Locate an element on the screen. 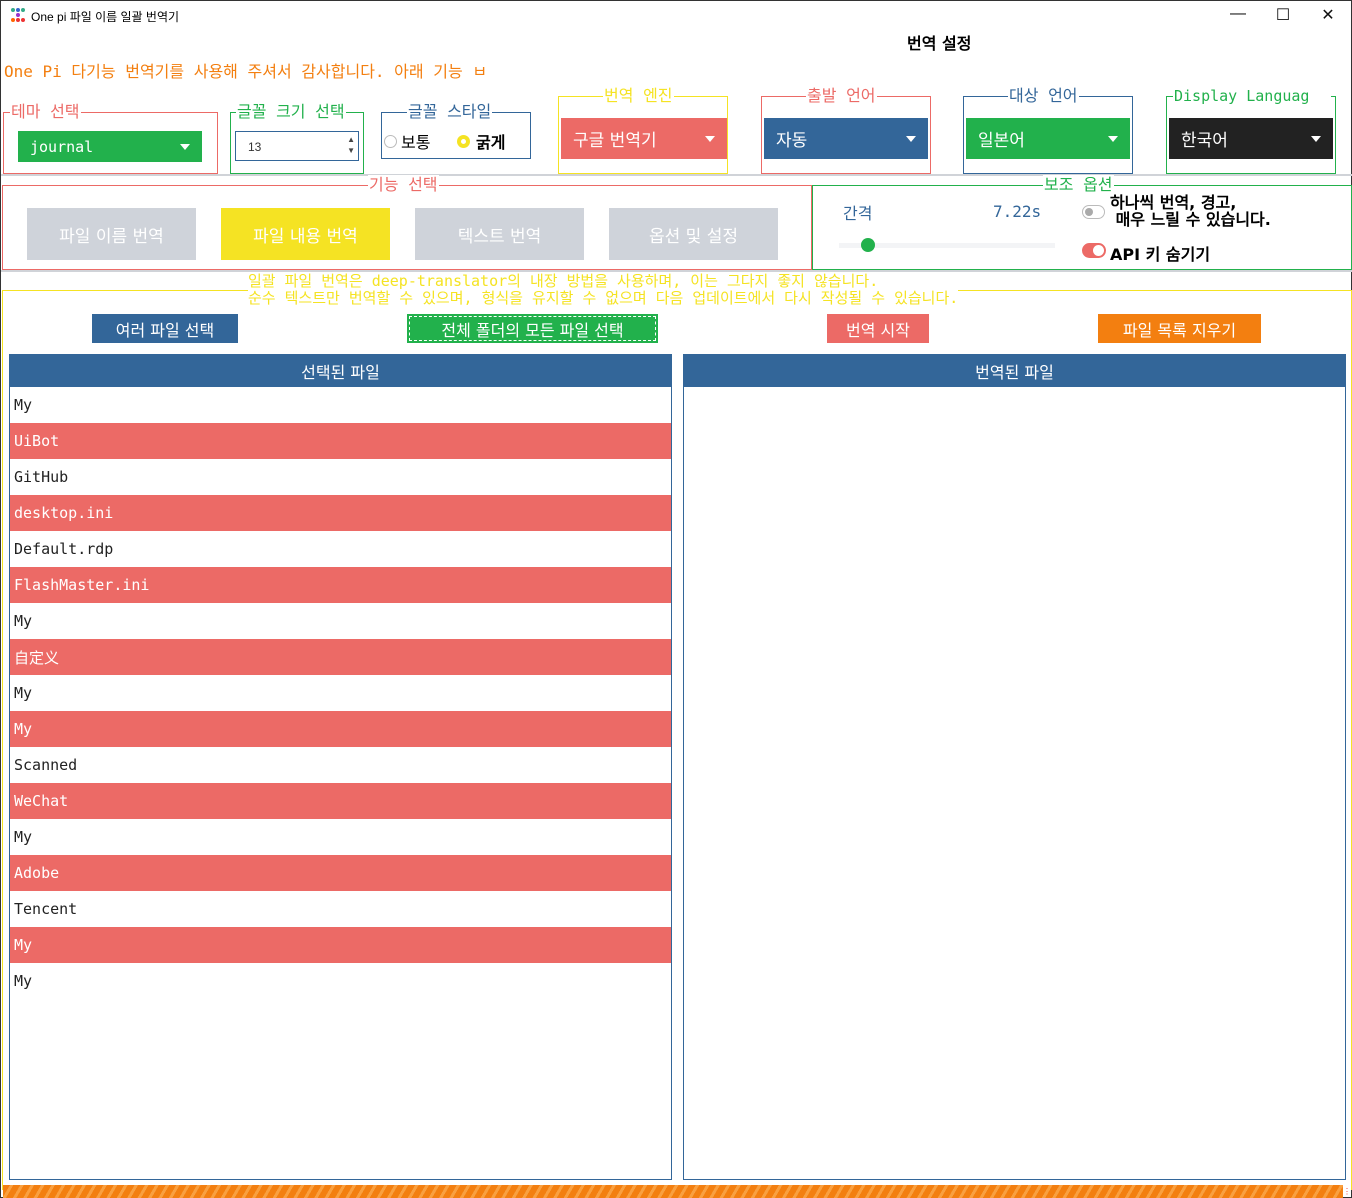 The width and height of the screenshot is (1352, 1198). target-language-dropdown: 일본어 is located at coordinates (1048, 138).